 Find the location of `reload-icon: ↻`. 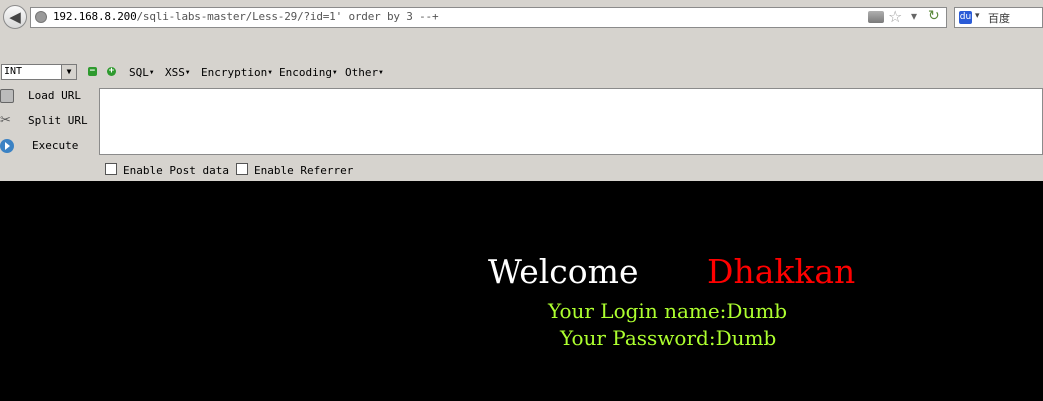

reload-icon: ↻ is located at coordinates (934, 16).